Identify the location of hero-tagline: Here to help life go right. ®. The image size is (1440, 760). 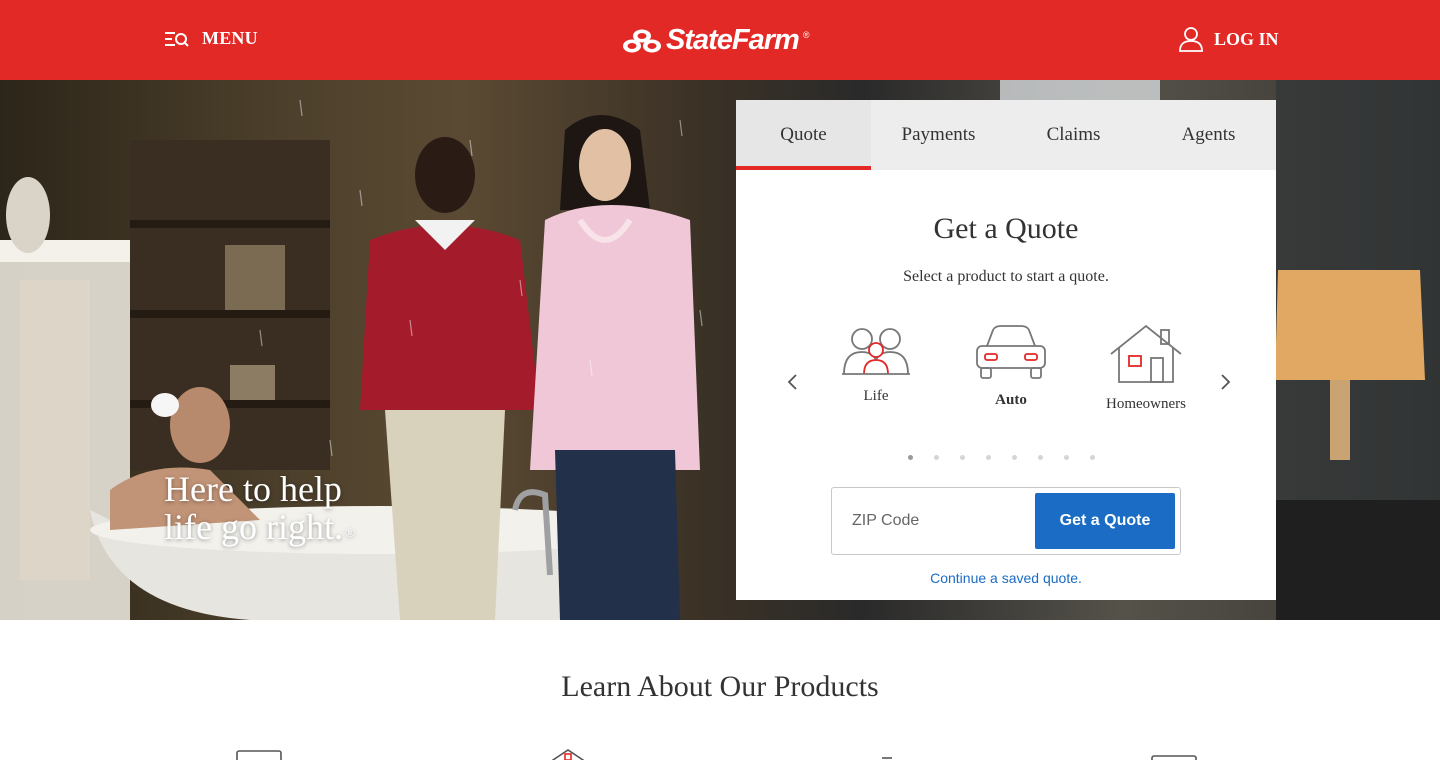
(259, 508).